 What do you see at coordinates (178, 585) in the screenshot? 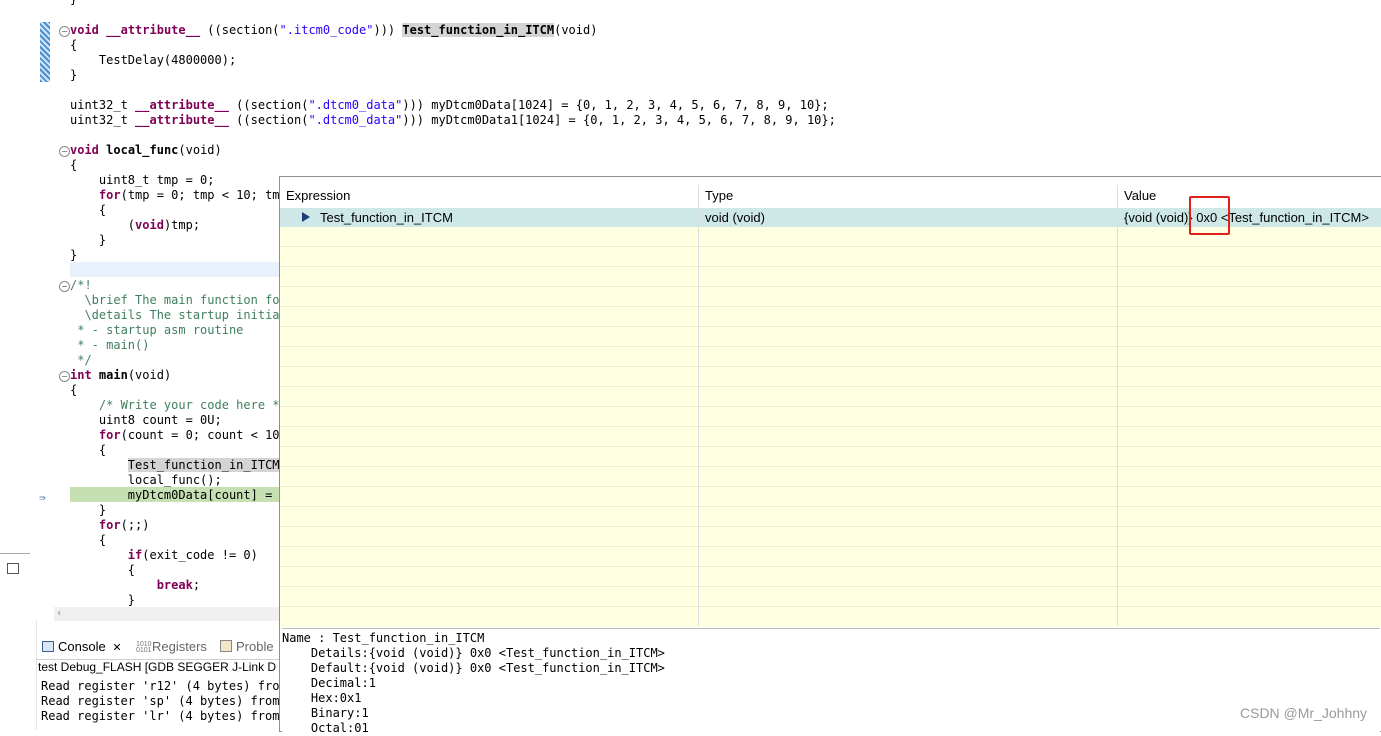
I see `code-line: break;` at bounding box center [178, 585].